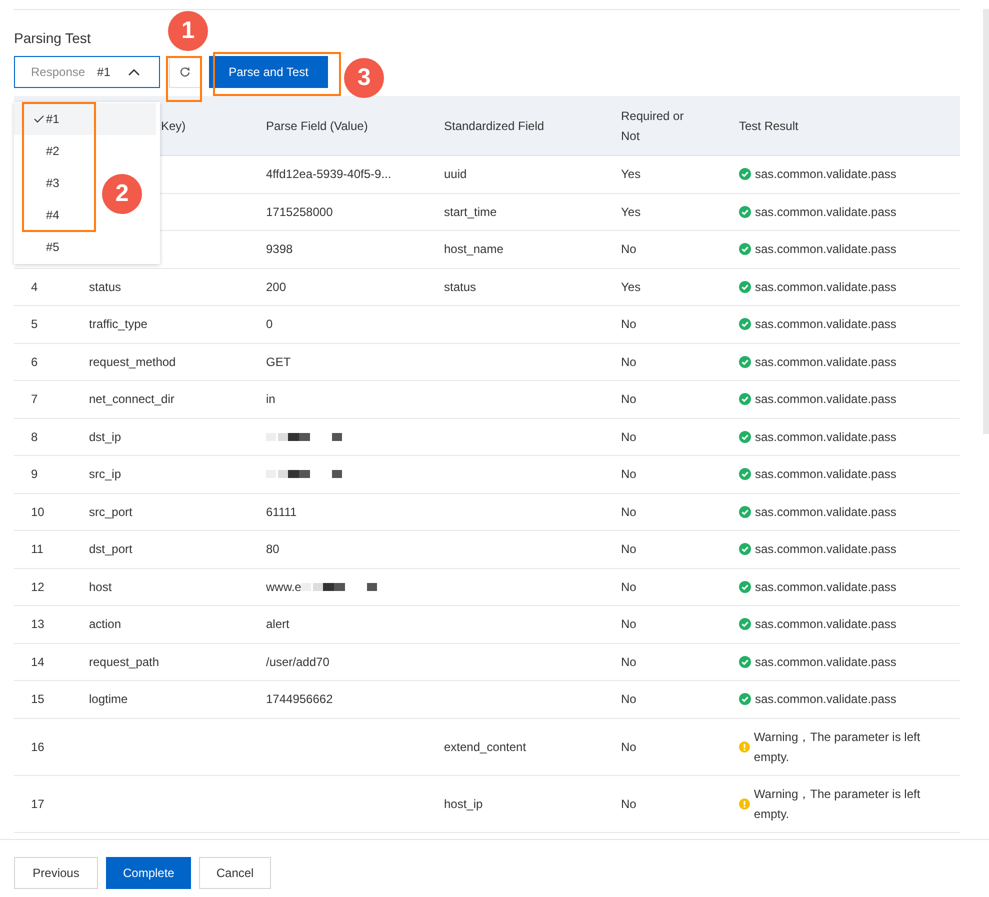  Describe the element at coordinates (298, 661) in the screenshot. I see `table-cell: /user/add70` at that location.